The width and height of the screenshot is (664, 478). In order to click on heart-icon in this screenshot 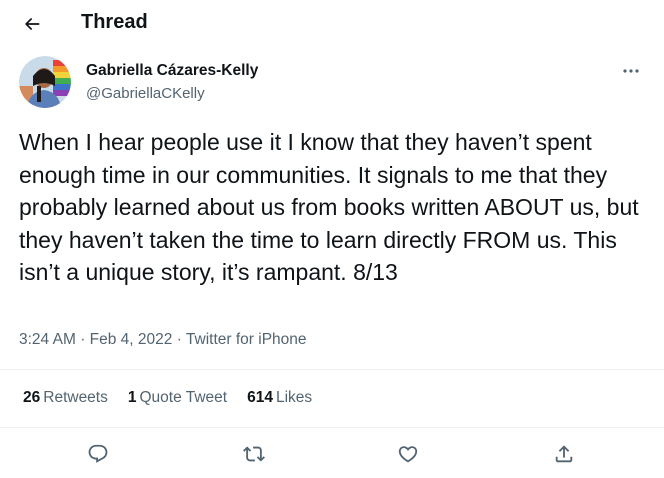, I will do `click(408, 454)`.